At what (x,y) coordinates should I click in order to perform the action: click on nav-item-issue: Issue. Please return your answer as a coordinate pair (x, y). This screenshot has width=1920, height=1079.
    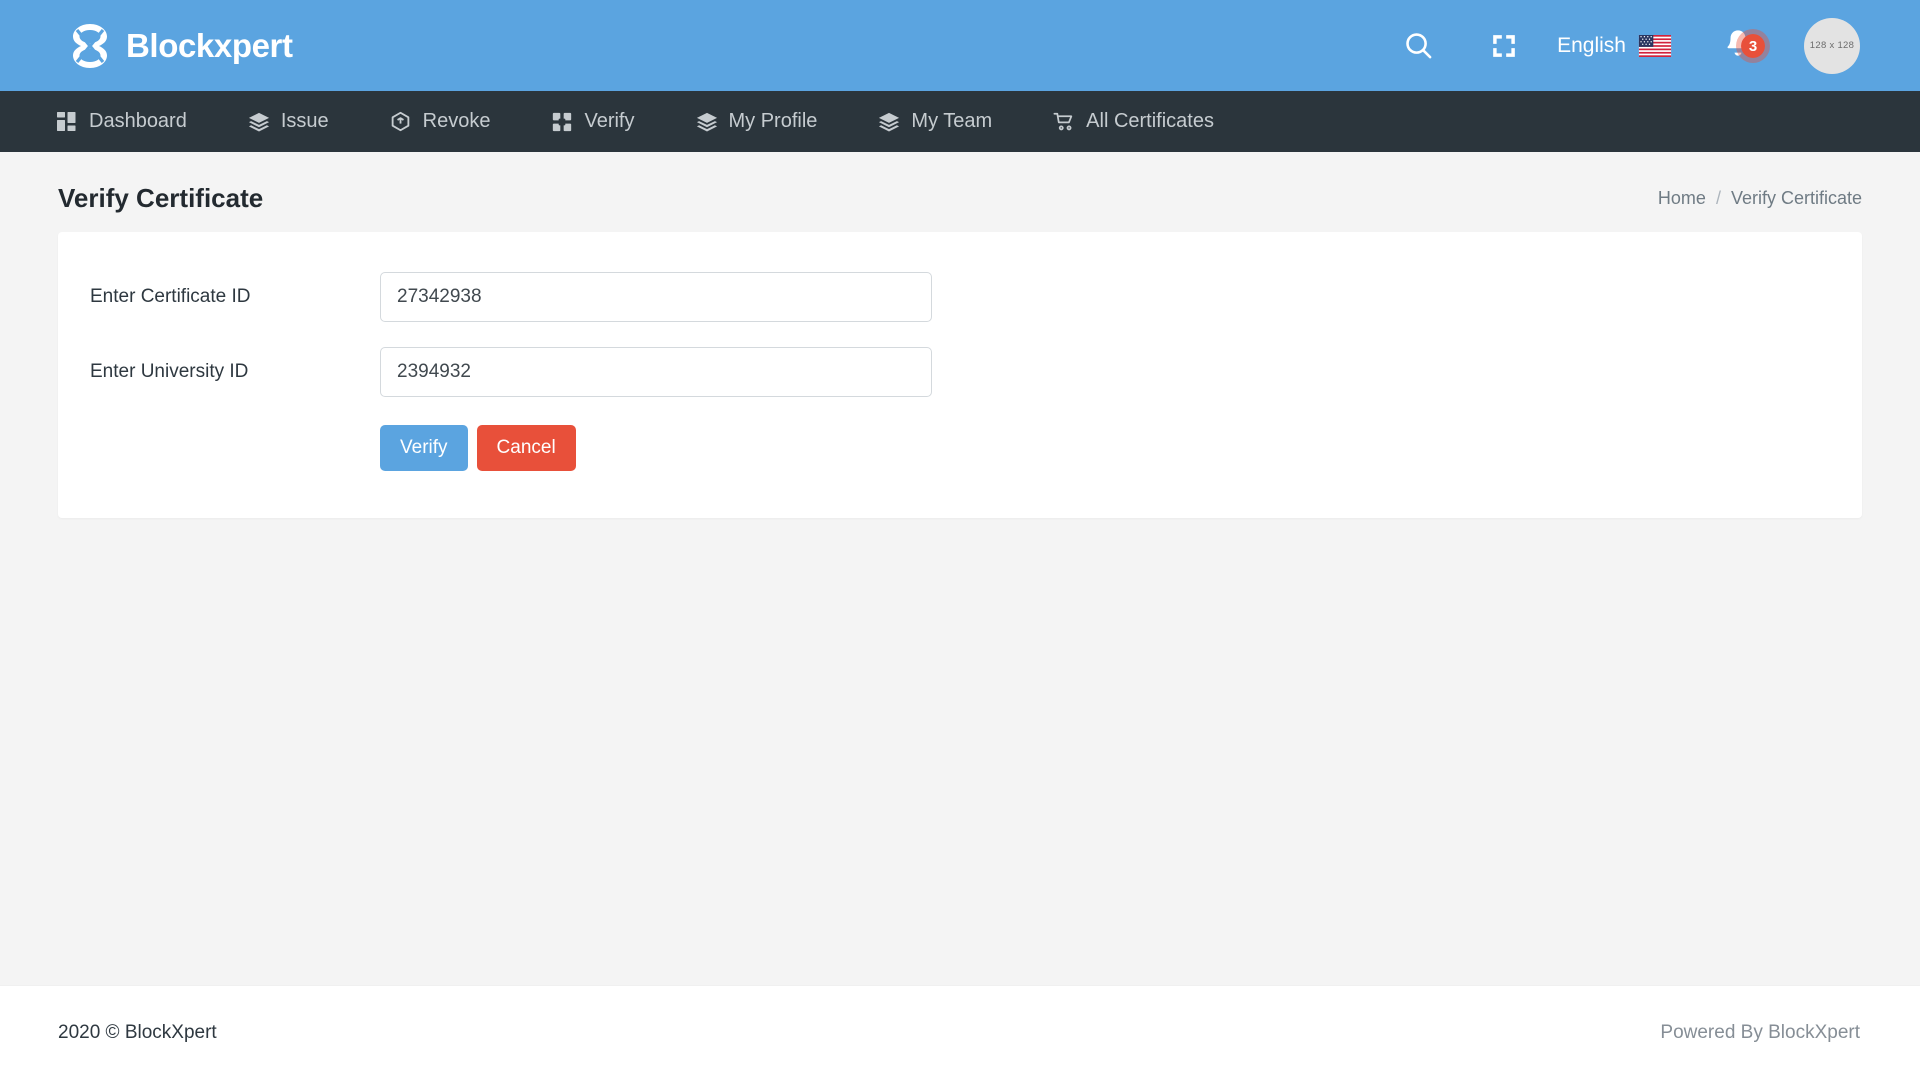
    Looking at the image, I should click on (319, 121).